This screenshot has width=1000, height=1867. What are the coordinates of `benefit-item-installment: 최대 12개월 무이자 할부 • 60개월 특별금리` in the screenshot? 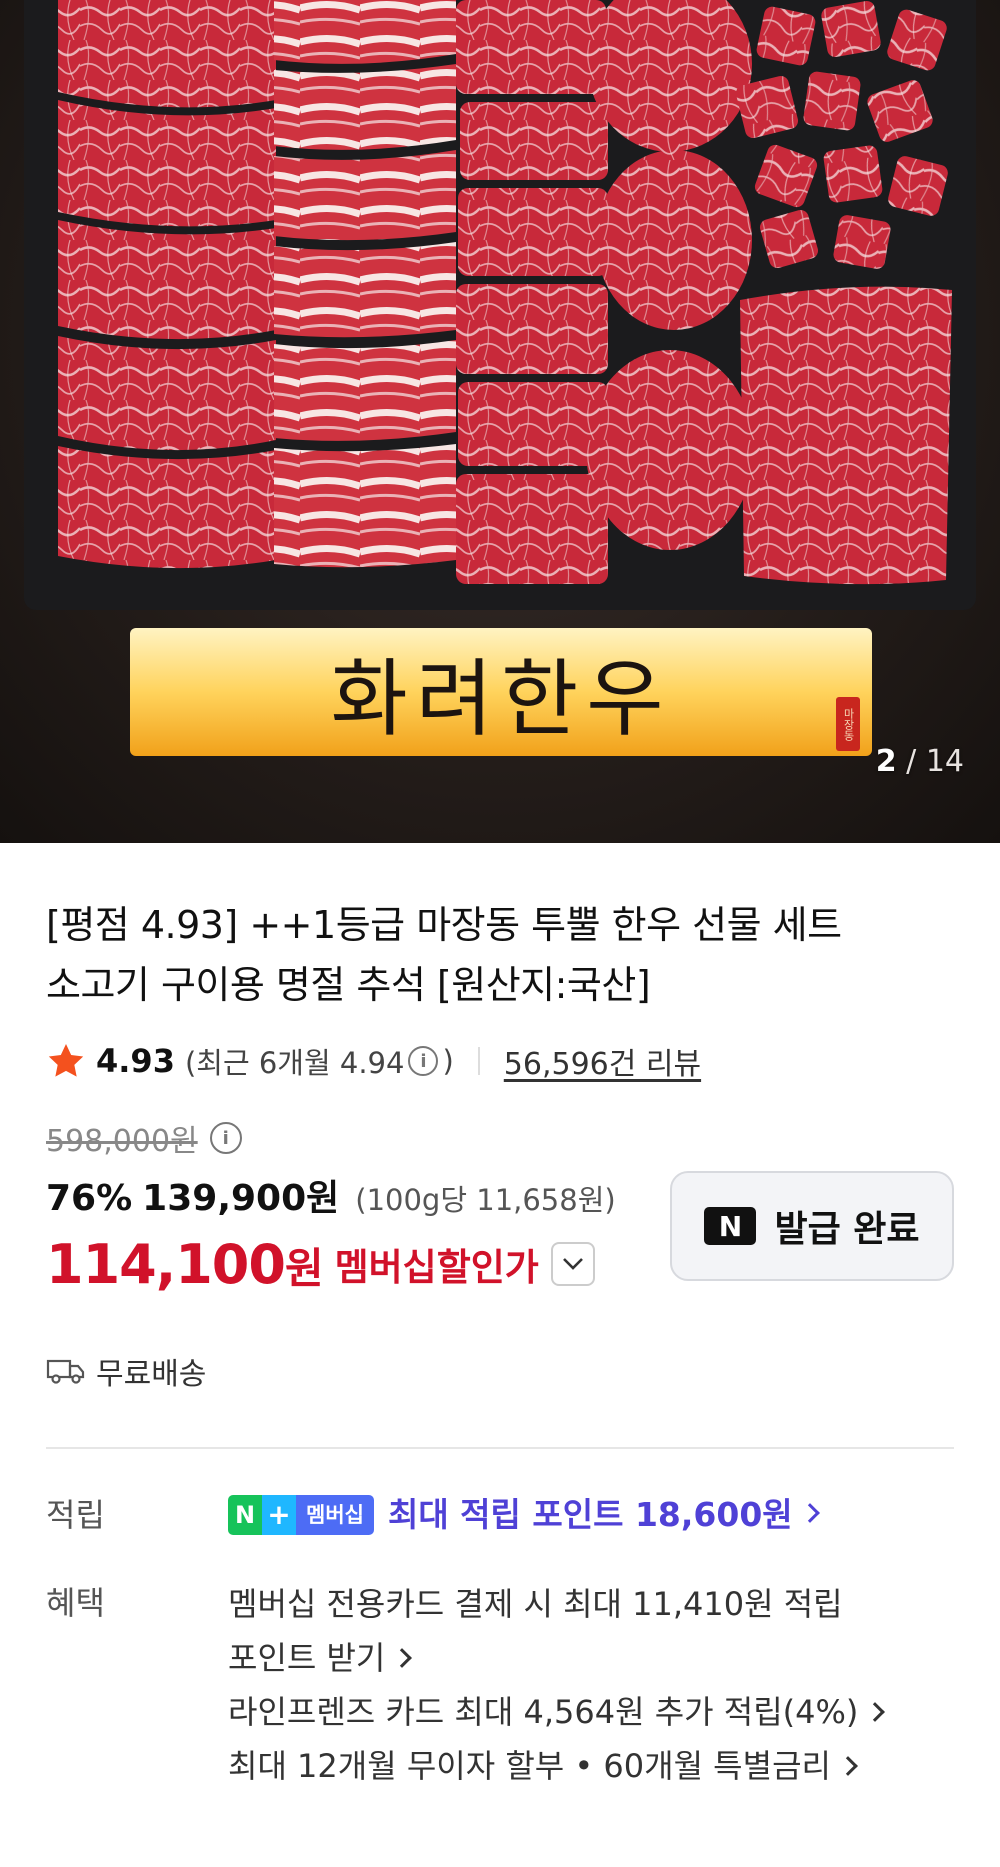 It's located at (591, 1766).